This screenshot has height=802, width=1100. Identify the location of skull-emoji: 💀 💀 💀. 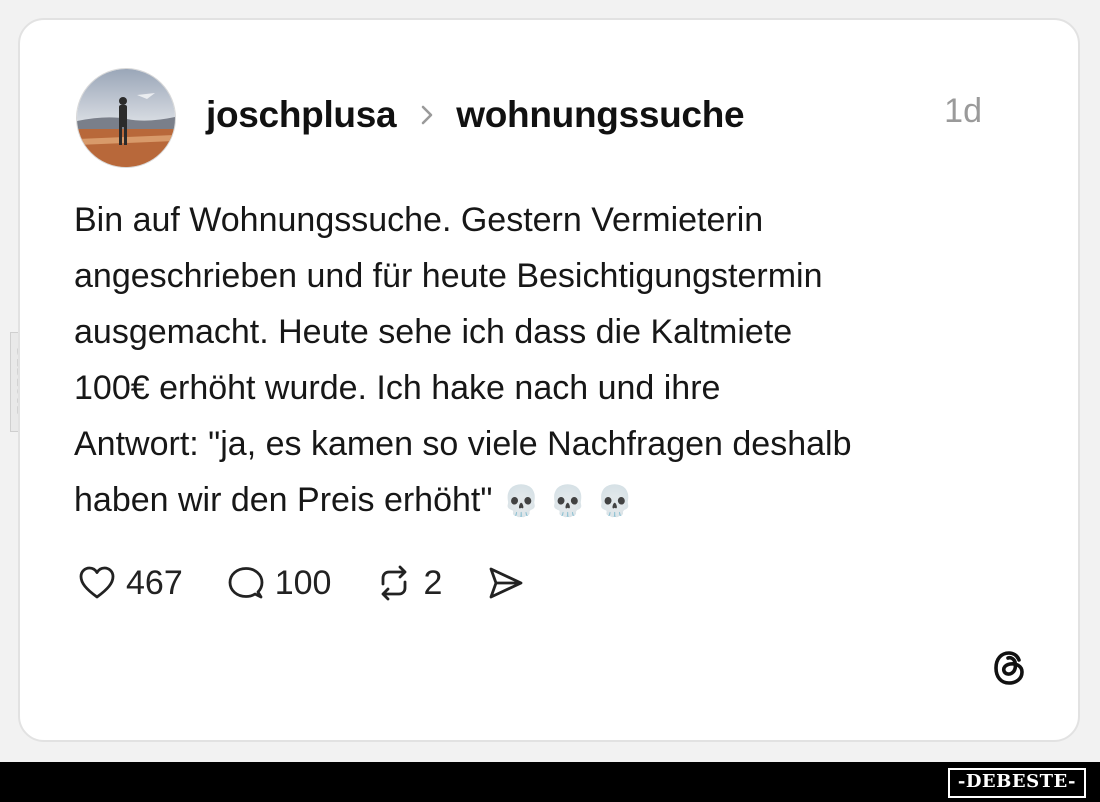
(568, 501).